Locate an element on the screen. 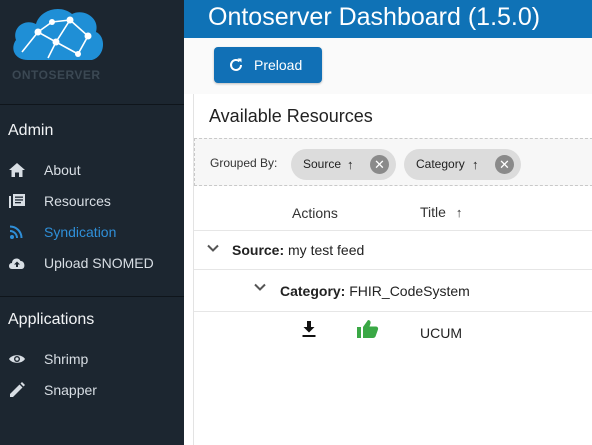 The image size is (592, 445). cloud-logo-icon is located at coordinates (58, 34).